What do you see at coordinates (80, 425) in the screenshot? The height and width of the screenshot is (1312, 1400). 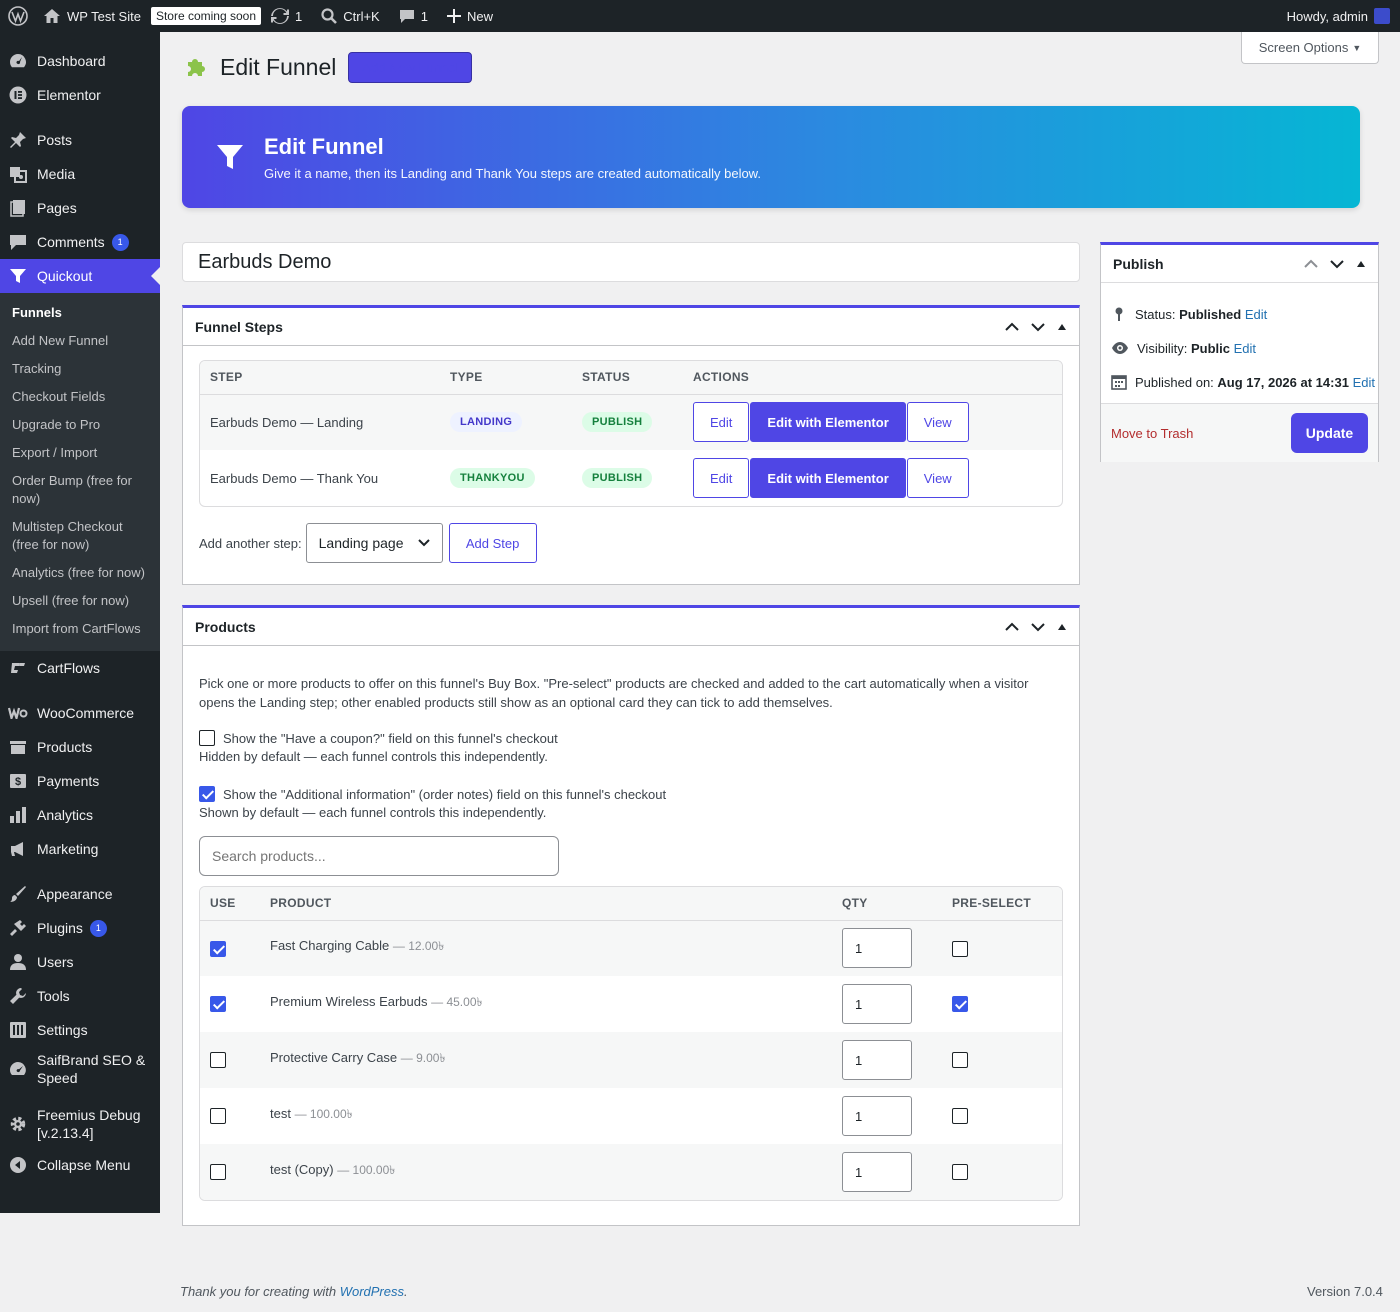 I see `submenu-upgrade: Upgrade to Pro` at bounding box center [80, 425].